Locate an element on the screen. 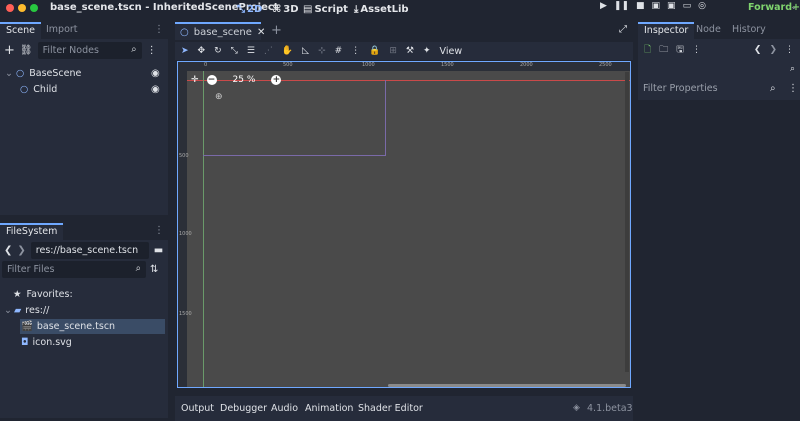 The image size is (800, 421). tab-audio: Audio is located at coordinates (284, 408).